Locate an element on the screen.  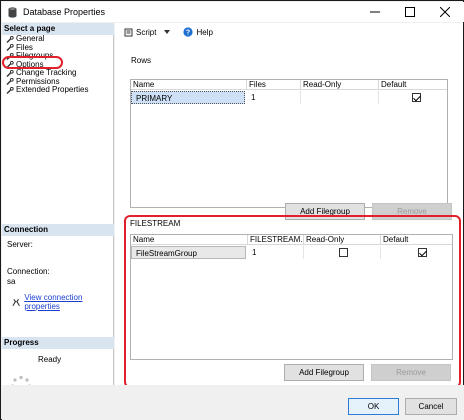
database-icon is located at coordinates (12, 12).